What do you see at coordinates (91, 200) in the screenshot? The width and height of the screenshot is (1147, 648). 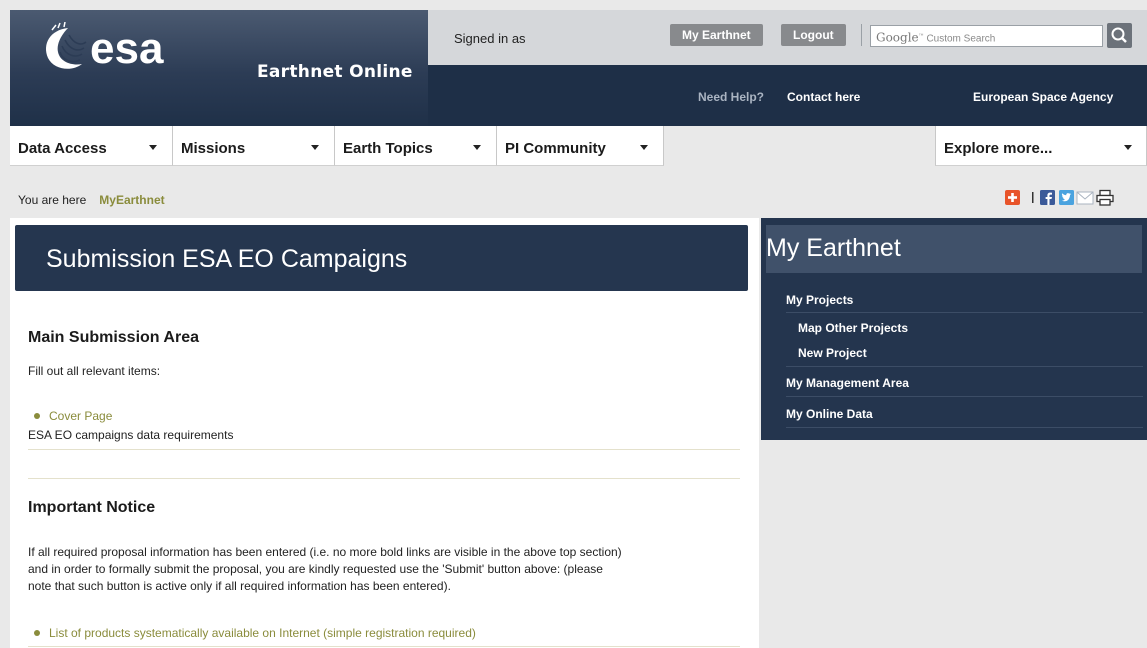 I see `breadcrumb: You are here MyEarthnet` at bounding box center [91, 200].